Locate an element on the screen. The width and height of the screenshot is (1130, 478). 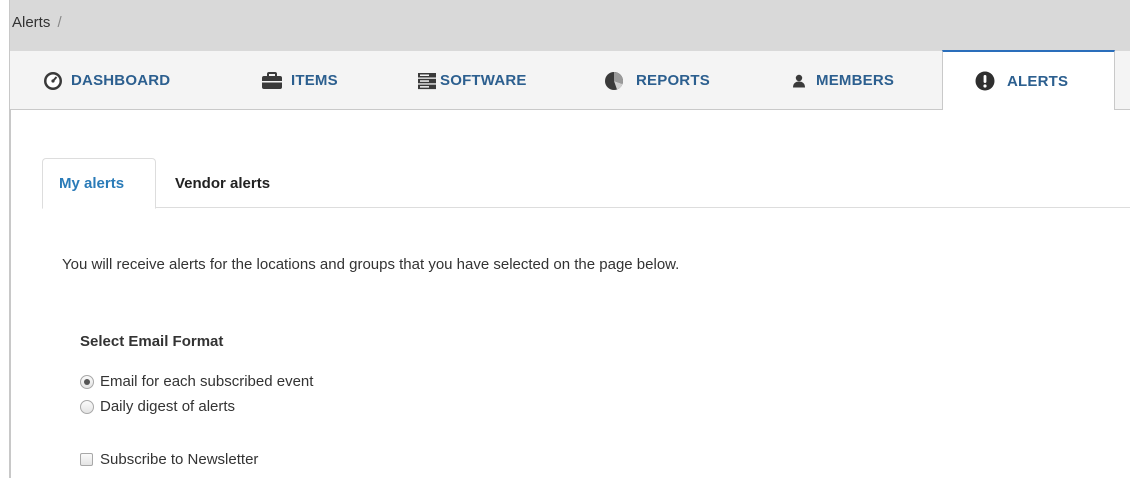
email-each-event-option: Email for each subscribed event is located at coordinates (196, 381).